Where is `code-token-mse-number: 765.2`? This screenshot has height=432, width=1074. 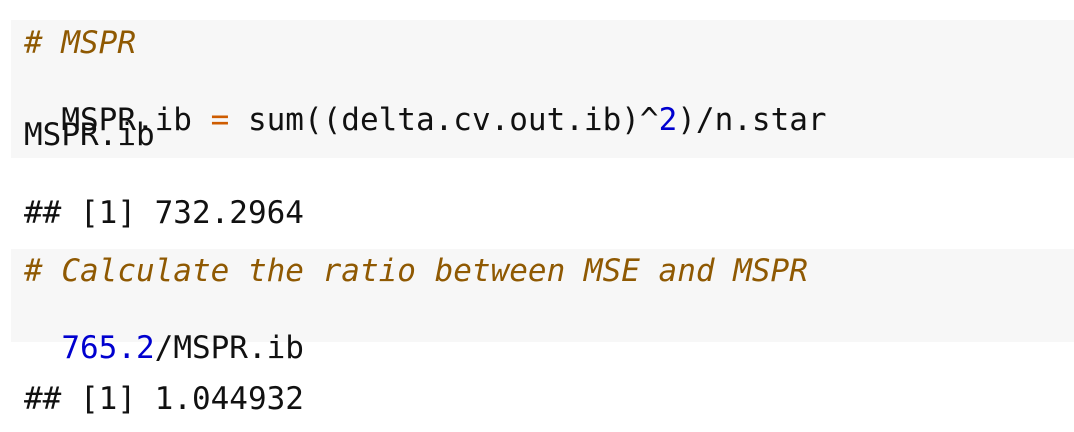
code-token-mse-number: 765.2 is located at coordinates (108, 348).